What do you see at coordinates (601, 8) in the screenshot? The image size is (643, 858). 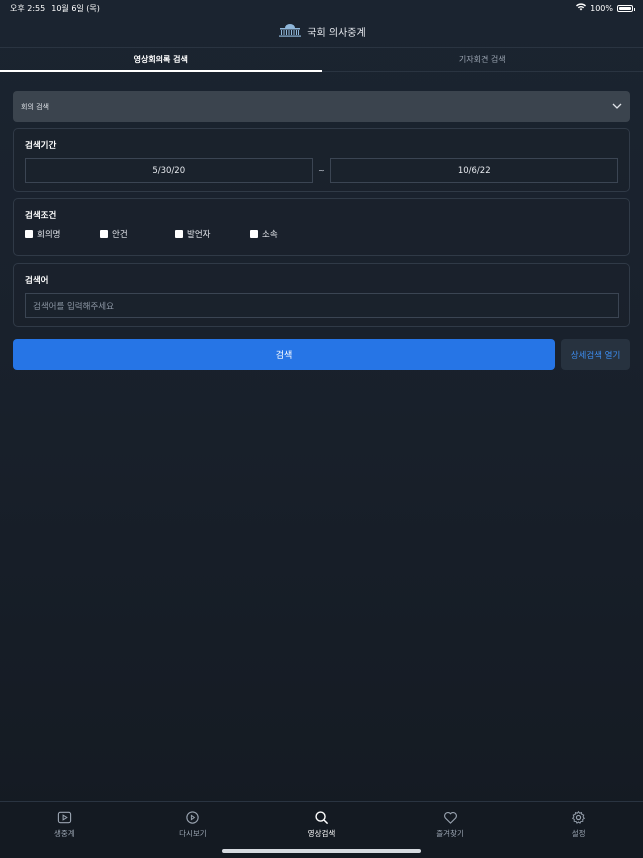 I see `battery-percent: 100%` at bounding box center [601, 8].